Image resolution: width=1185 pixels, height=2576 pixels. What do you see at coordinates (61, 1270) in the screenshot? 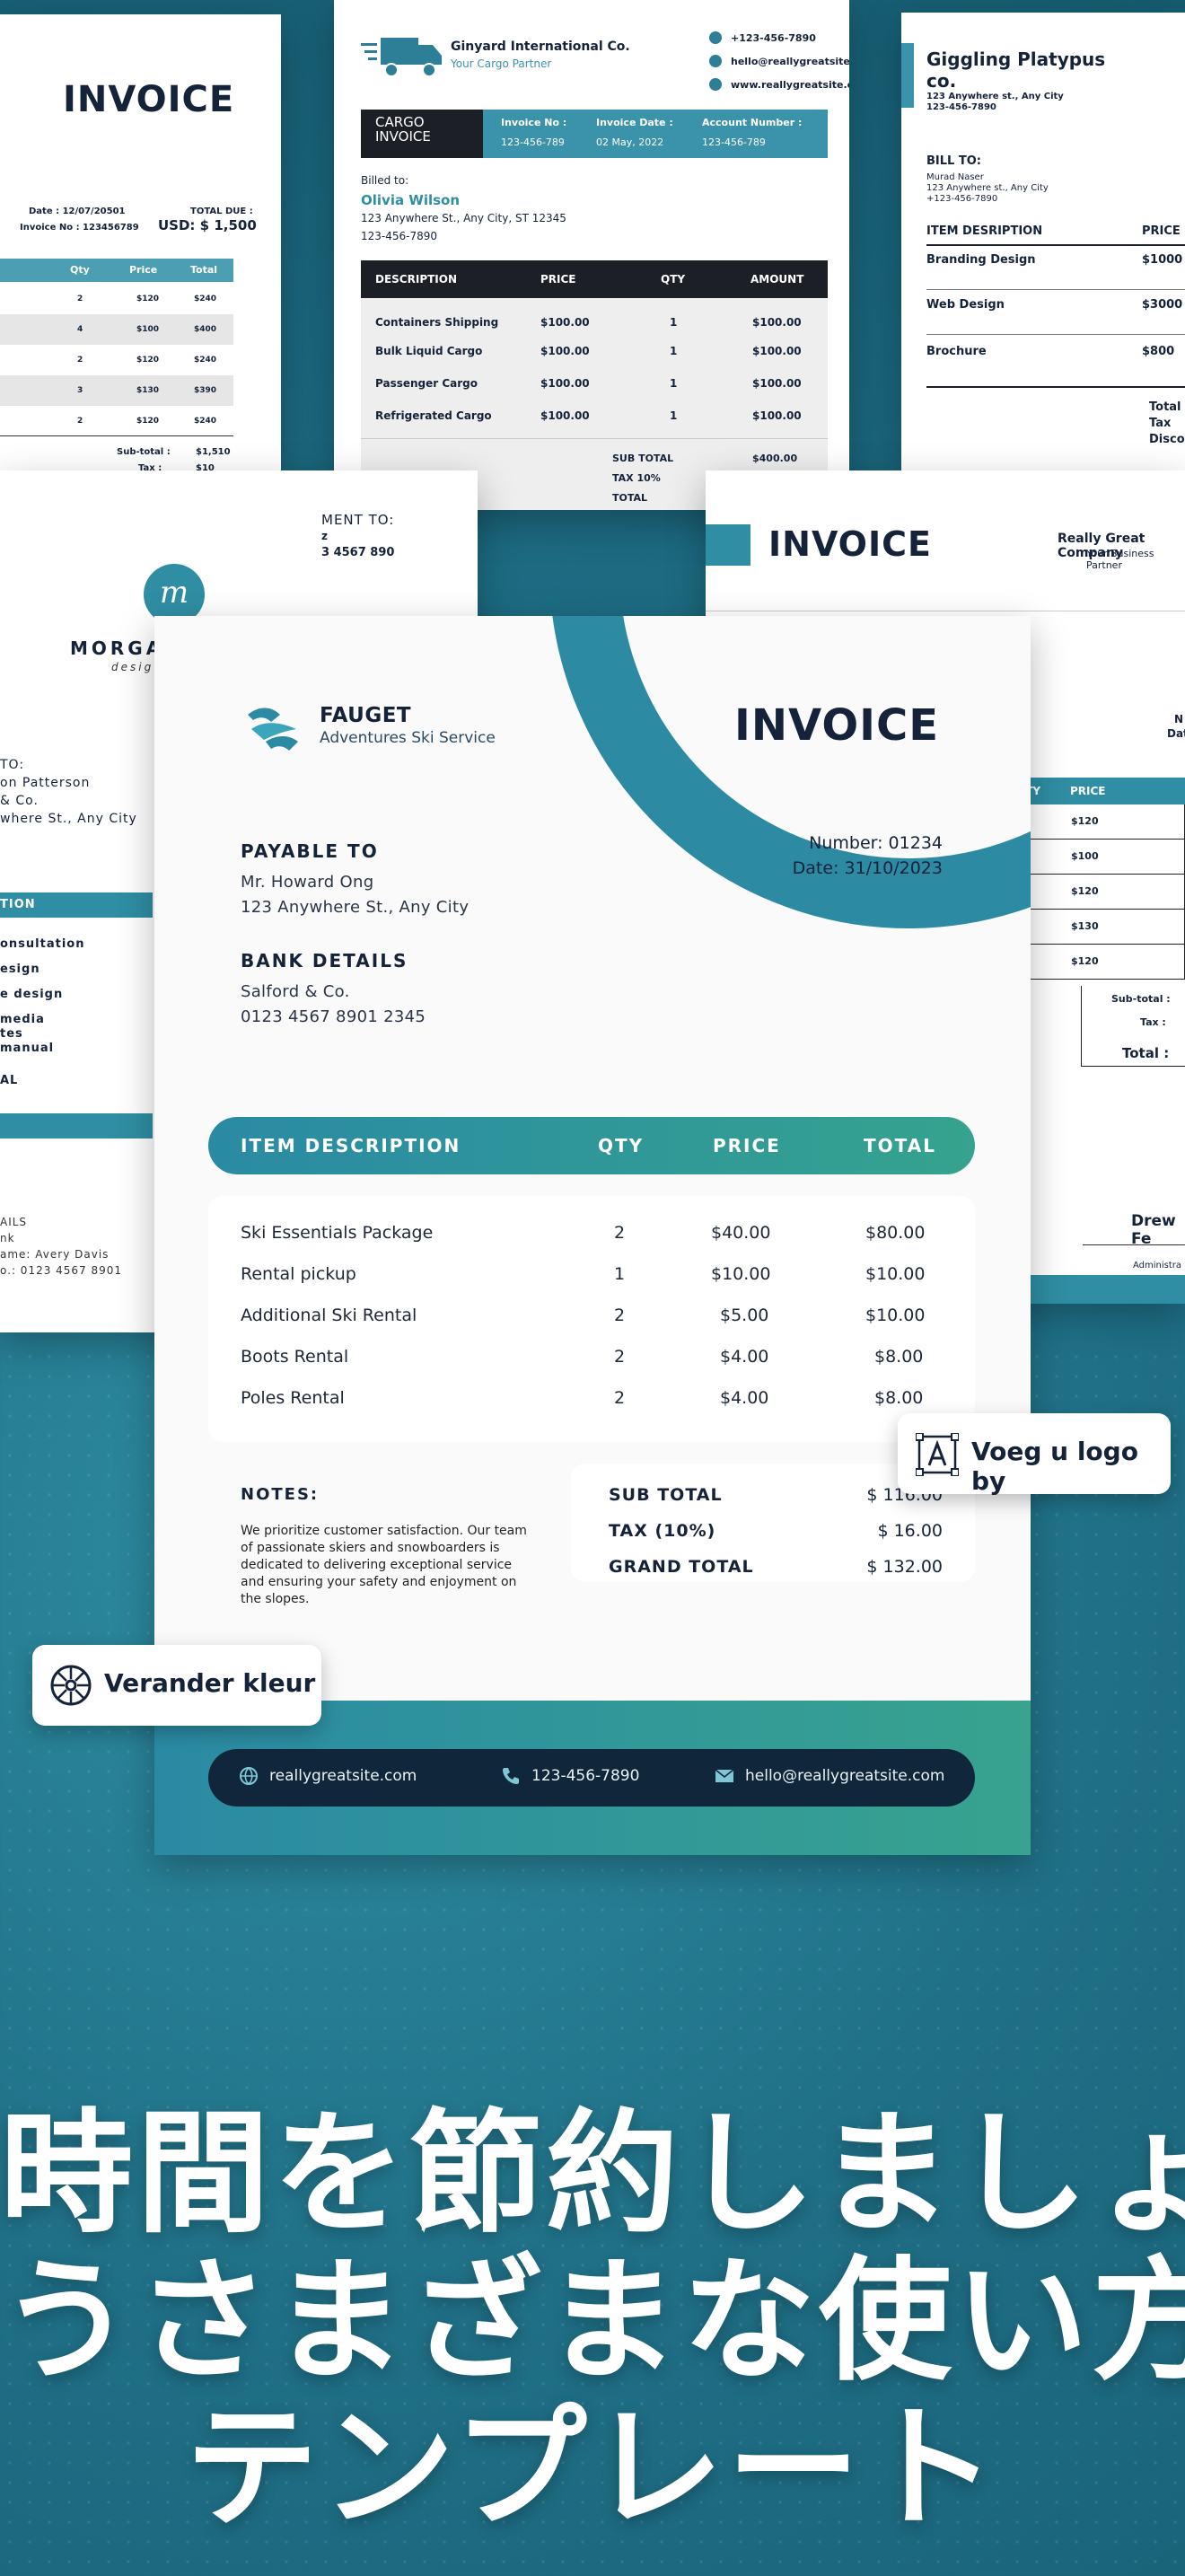
I see `card4-bank-account-no: o.: 0123 4567 8901` at bounding box center [61, 1270].